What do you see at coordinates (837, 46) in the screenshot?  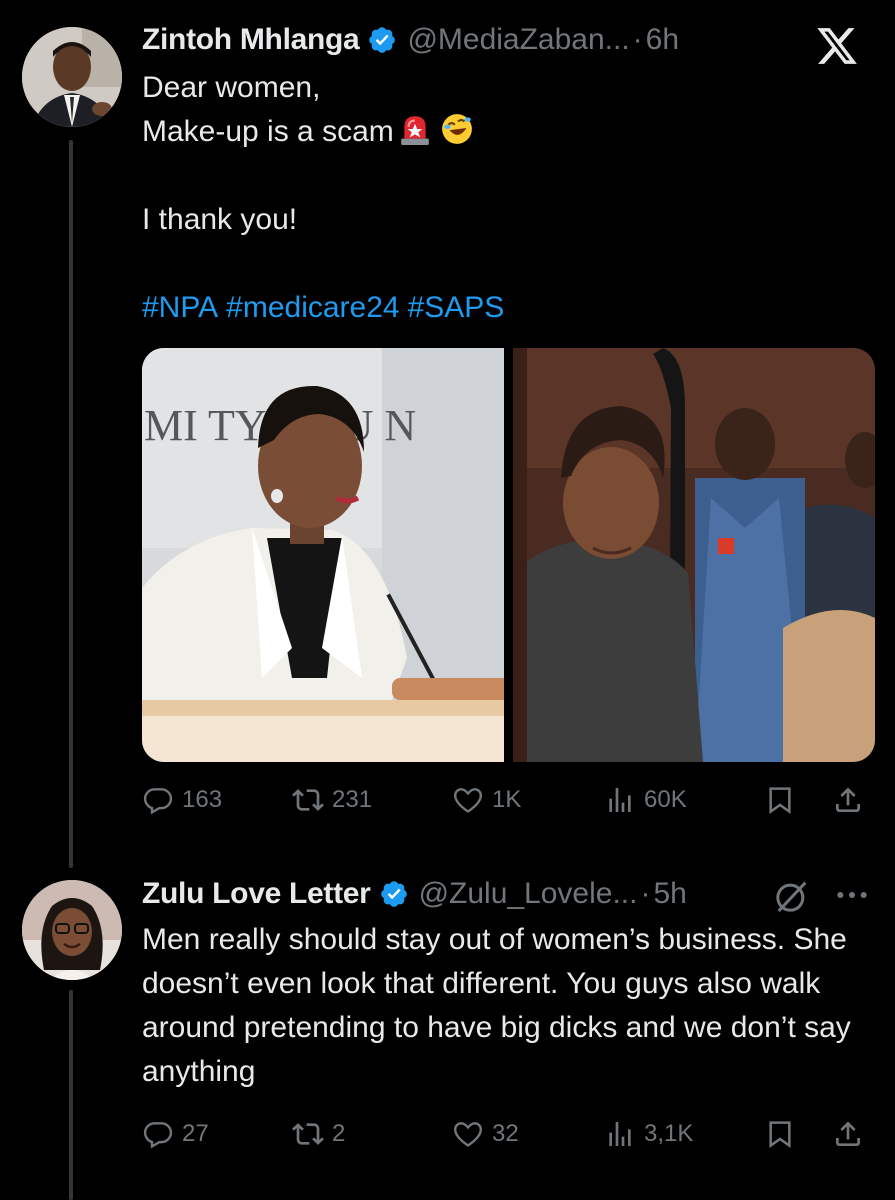 I see `x-logo-icon` at bounding box center [837, 46].